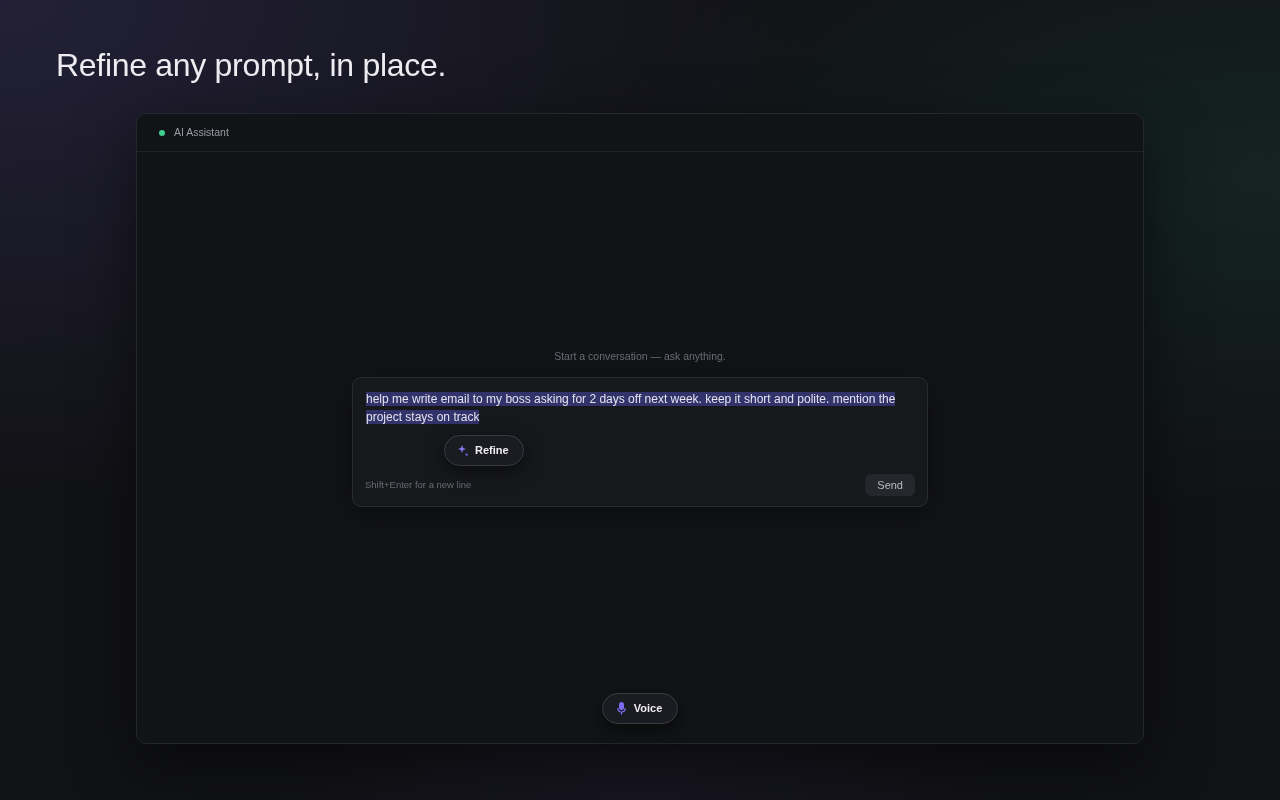 The width and height of the screenshot is (1280, 800). What do you see at coordinates (251, 65) in the screenshot?
I see `page-headline: Refine any prompt, in place.` at bounding box center [251, 65].